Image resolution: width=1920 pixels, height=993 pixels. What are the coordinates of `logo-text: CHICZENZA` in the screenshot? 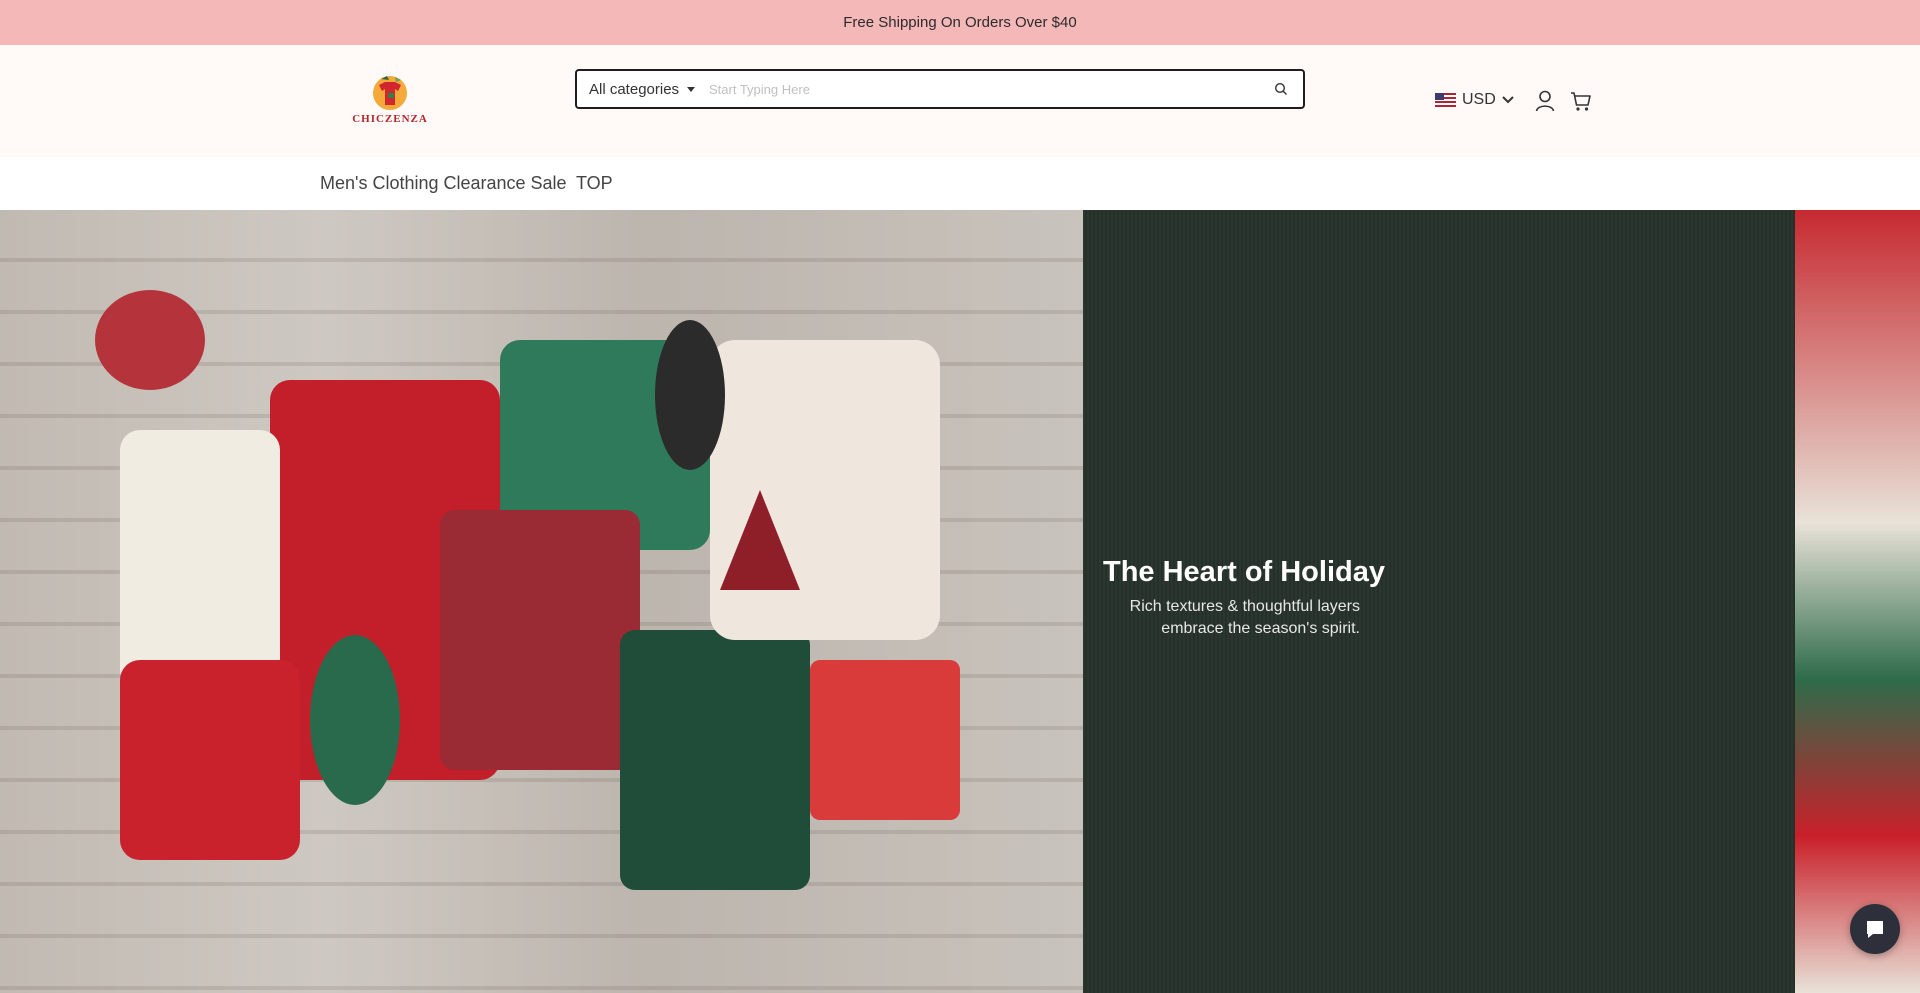 It's located at (390, 119).